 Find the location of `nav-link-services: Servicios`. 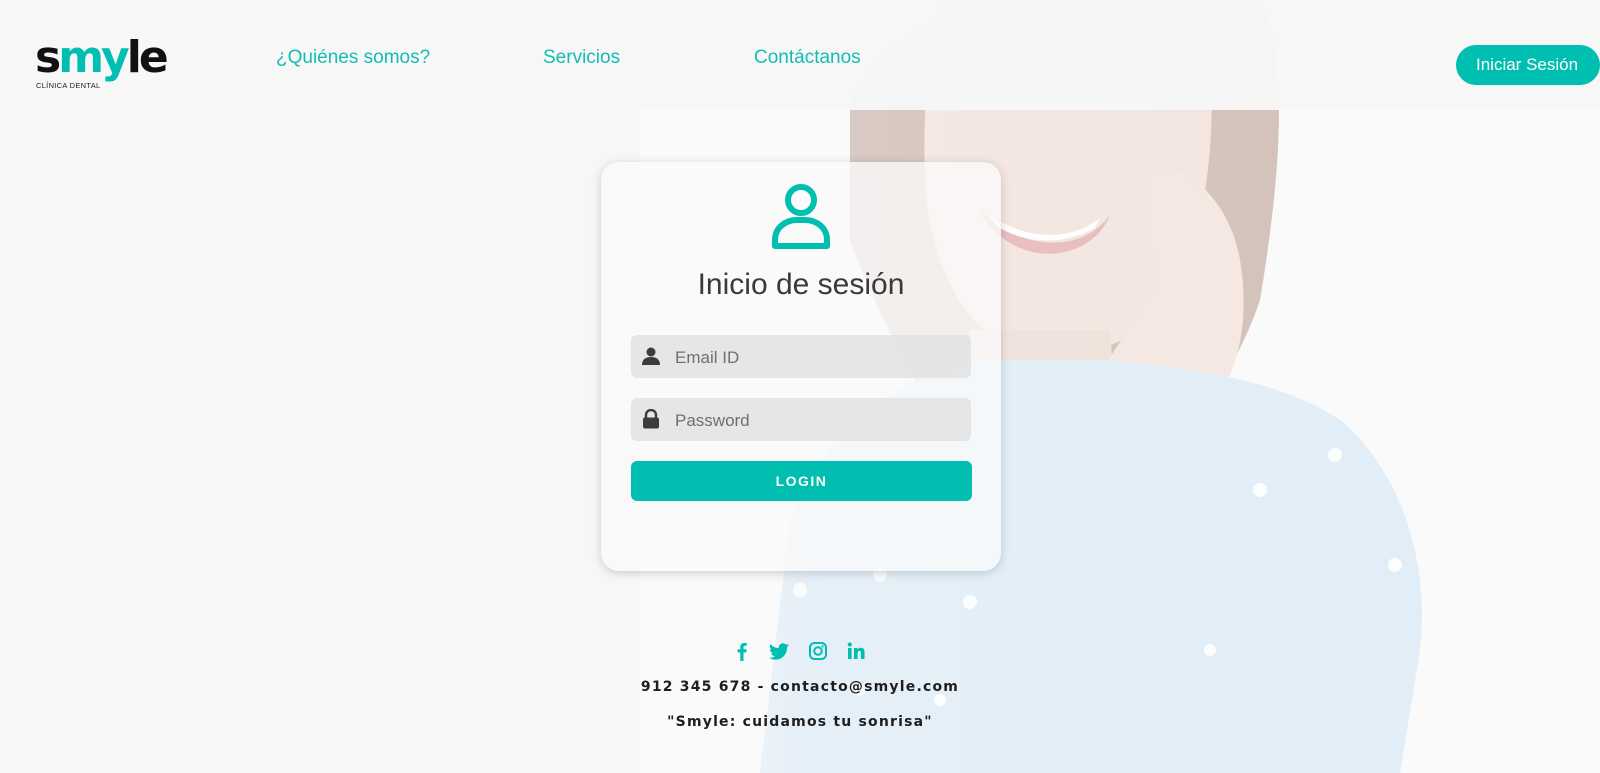

nav-link-services: Servicios is located at coordinates (581, 58).